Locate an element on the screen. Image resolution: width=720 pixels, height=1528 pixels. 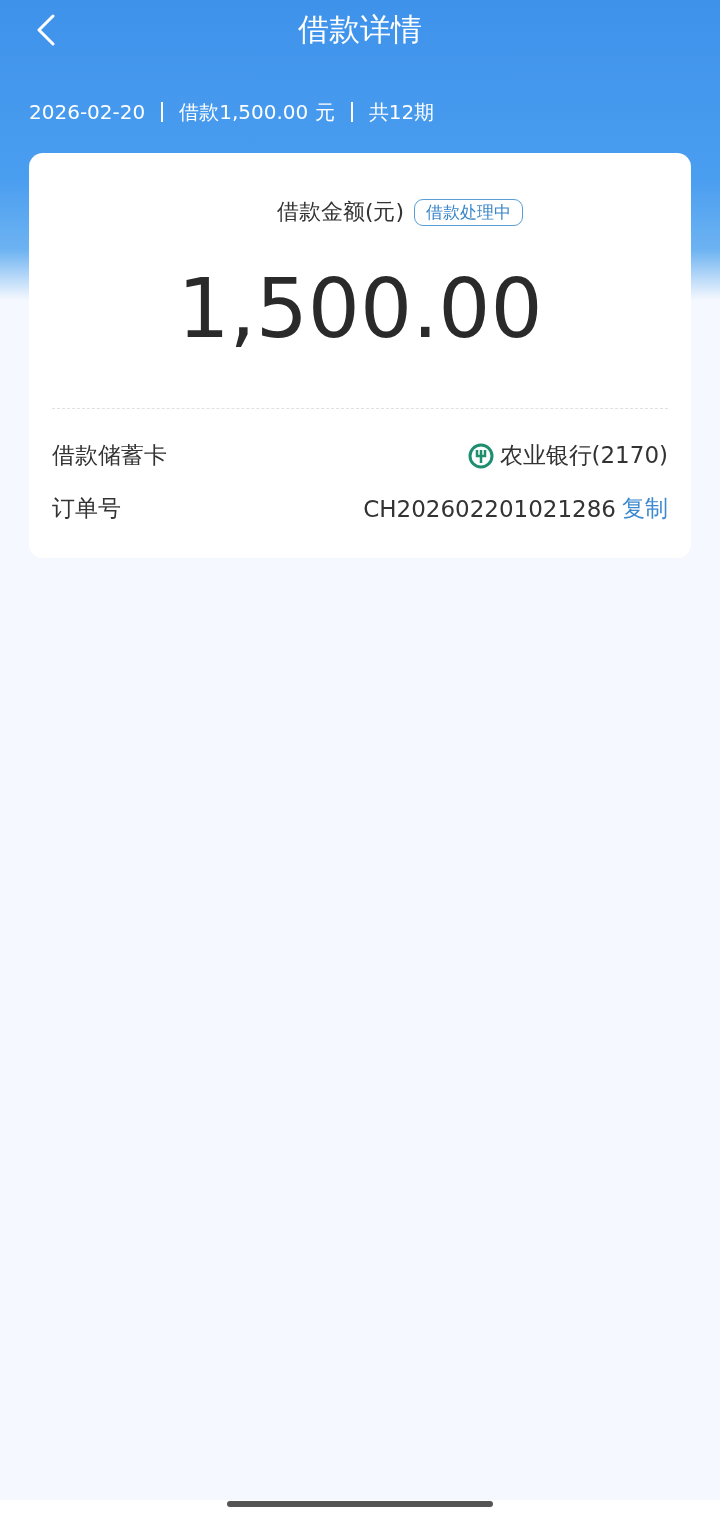
row-label: 订单号 is located at coordinates (86, 508).